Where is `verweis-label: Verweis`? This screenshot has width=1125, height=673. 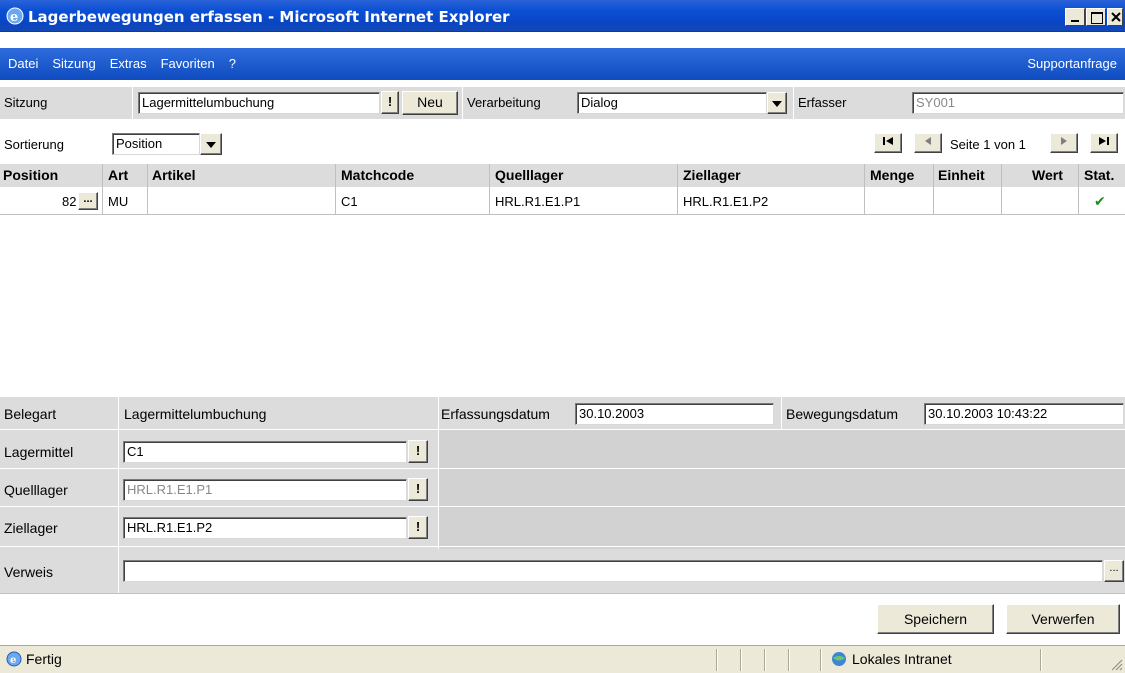 verweis-label: Verweis is located at coordinates (29, 572).